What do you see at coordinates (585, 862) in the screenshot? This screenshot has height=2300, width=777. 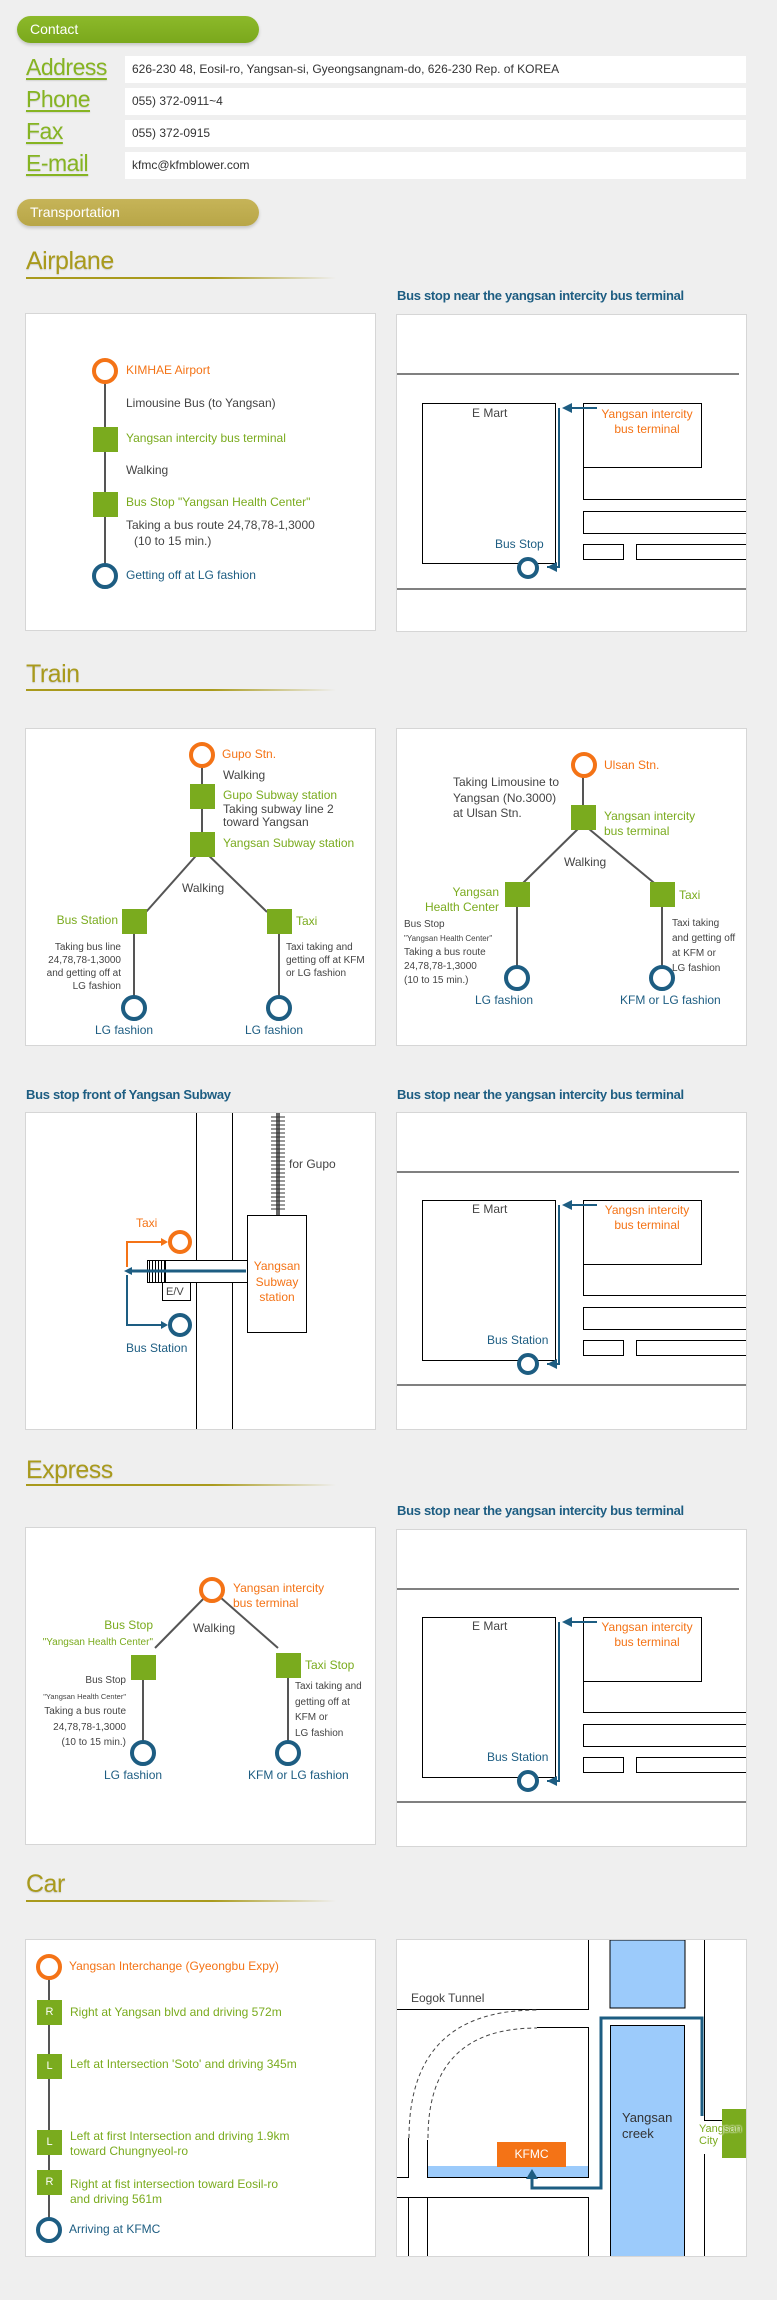 I see `ulsan-walk: Walking` at bounding box center [585, 862].